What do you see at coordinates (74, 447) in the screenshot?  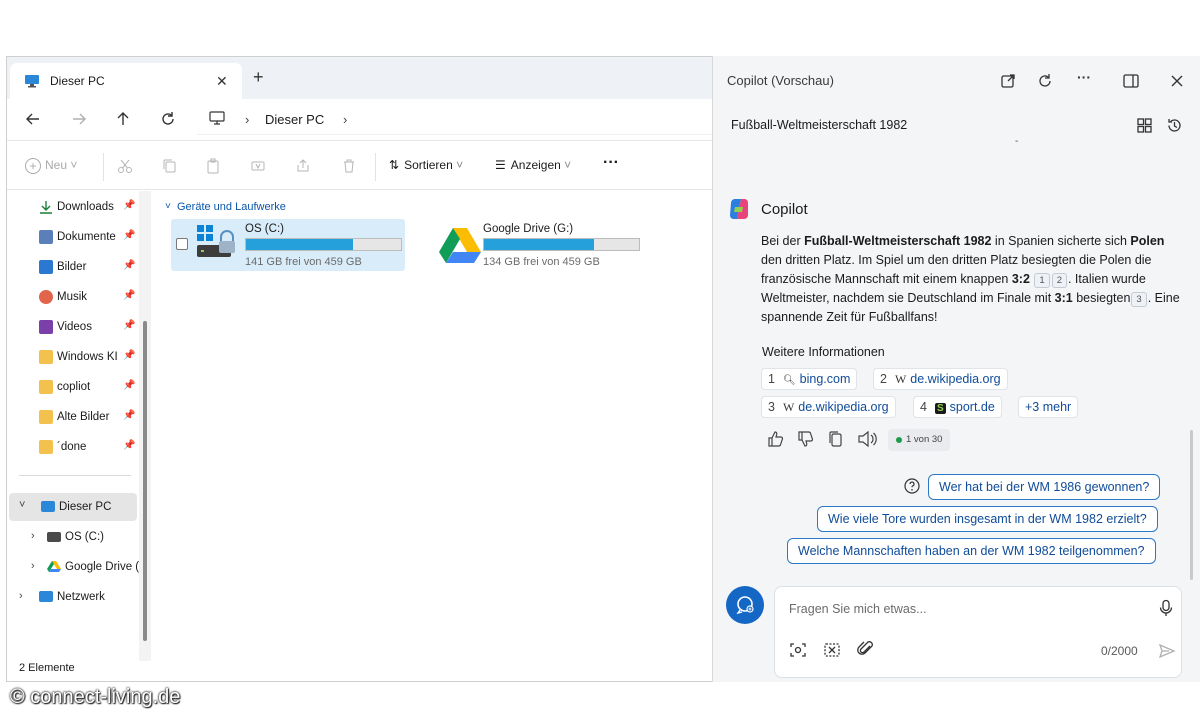 I see `nav-item-done: ´done 📌` at bounding box center [74, 447].